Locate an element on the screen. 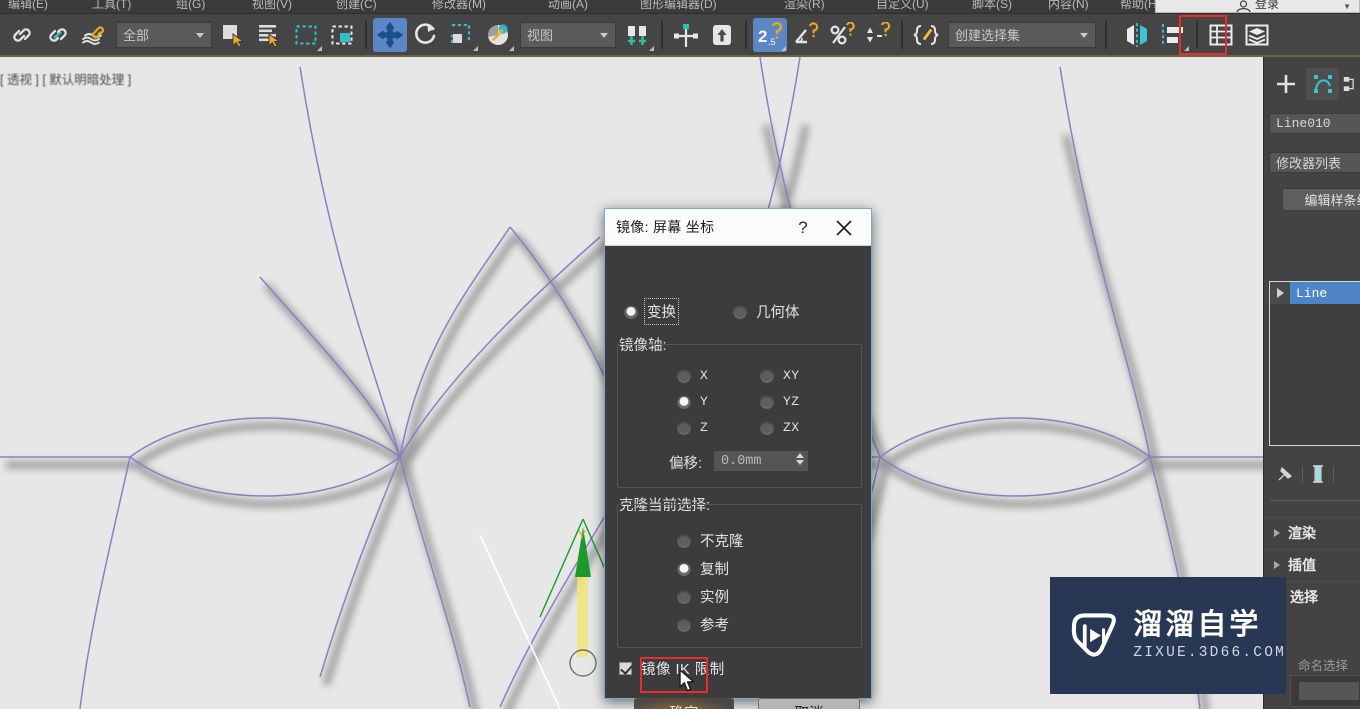  menu-item-create: 创建(C) is located at coordinates (356, 6).